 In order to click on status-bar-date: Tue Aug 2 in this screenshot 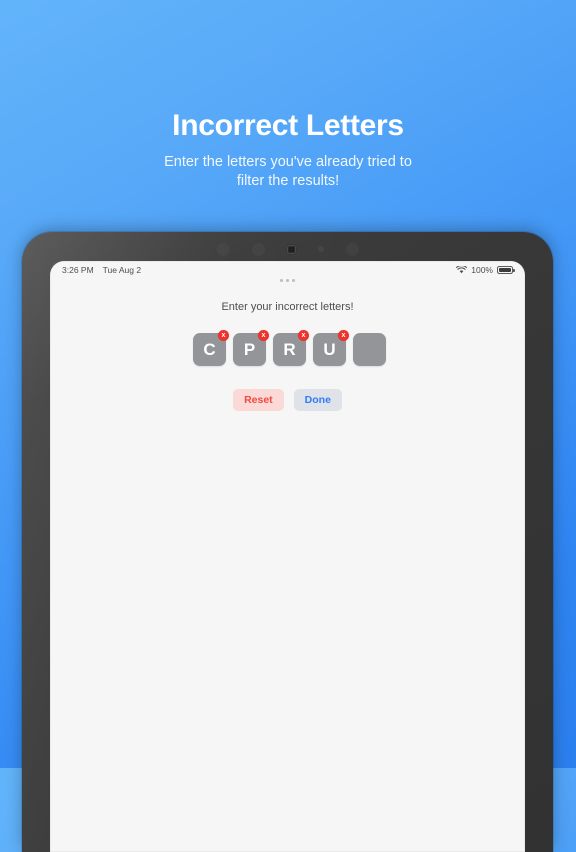, I will do `click(122, 269)`.